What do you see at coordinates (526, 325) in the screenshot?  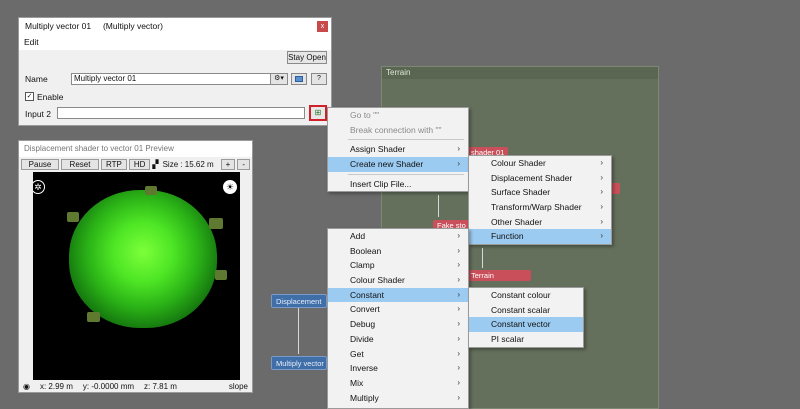 I see `menu-item-constant-vector: Constant vector` at bounding box center [526, 325].